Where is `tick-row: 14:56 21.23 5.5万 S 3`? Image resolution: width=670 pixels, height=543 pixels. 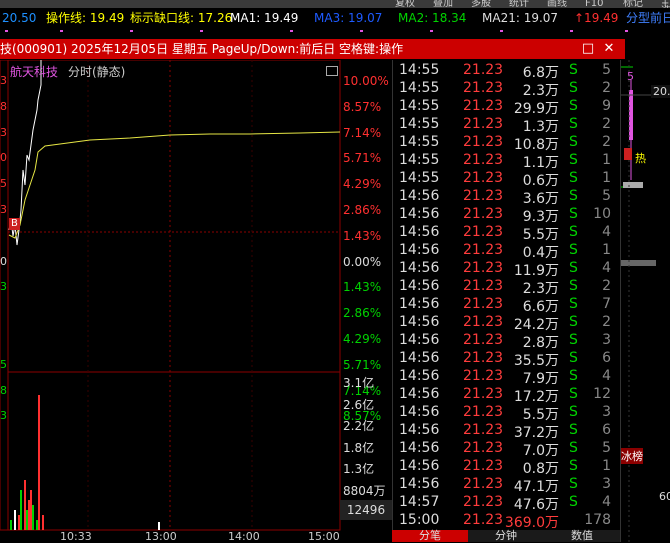 tick-row: 14:56 21.23 5.5万 S 3 is located at coordinates (507, 413).